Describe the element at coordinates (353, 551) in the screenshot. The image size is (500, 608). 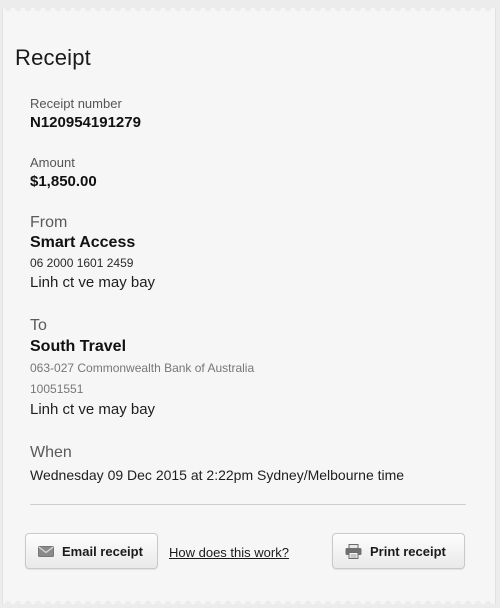
I see `printer-icon` at that location.